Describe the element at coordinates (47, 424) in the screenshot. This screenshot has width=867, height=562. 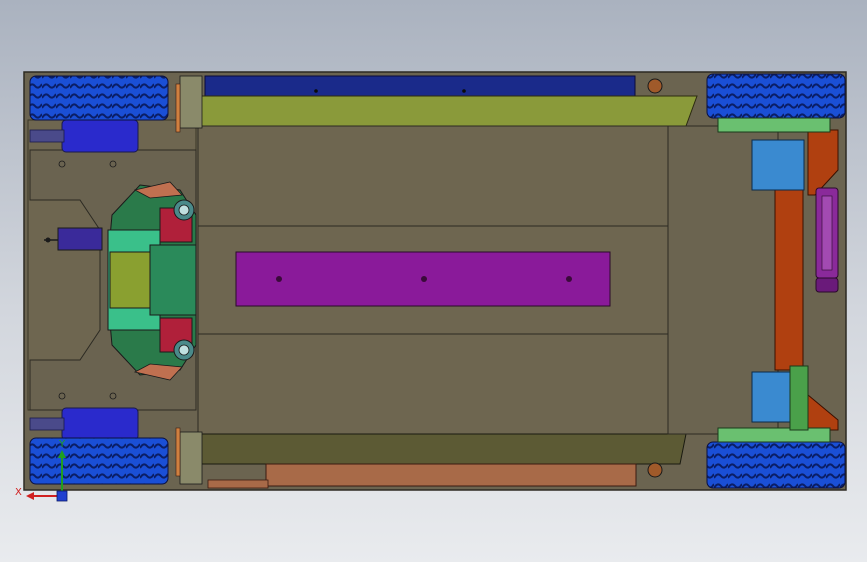
I see `motor-left-lower-shaft` at that location.